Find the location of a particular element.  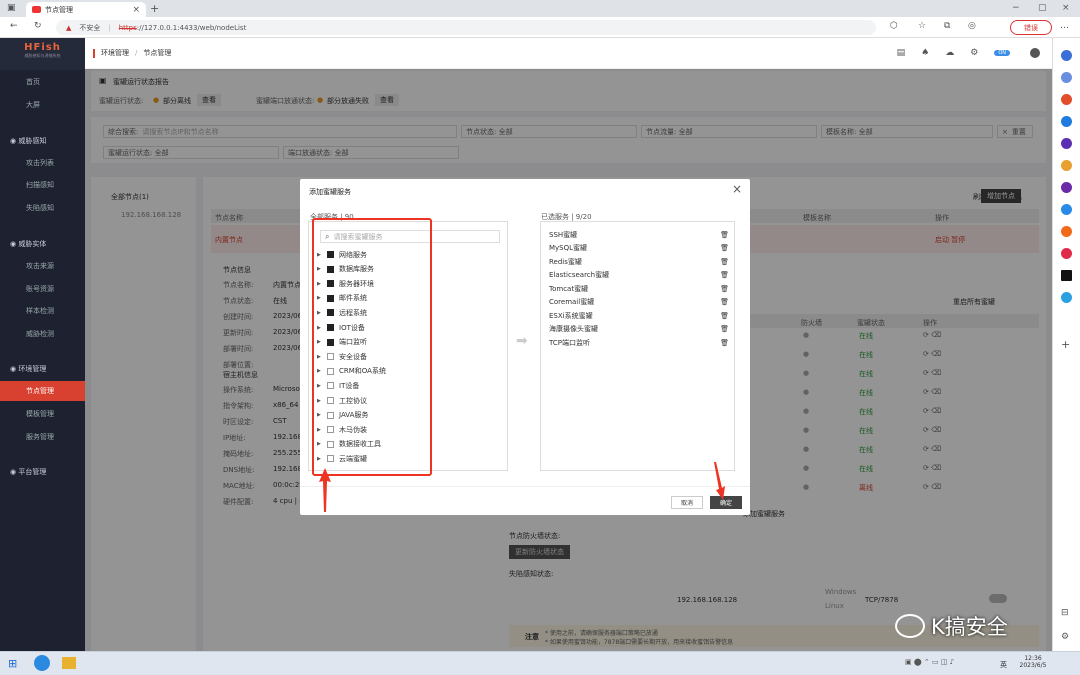

sidebar-item-label: 攻击来源 is located at coordinates (40, 266).